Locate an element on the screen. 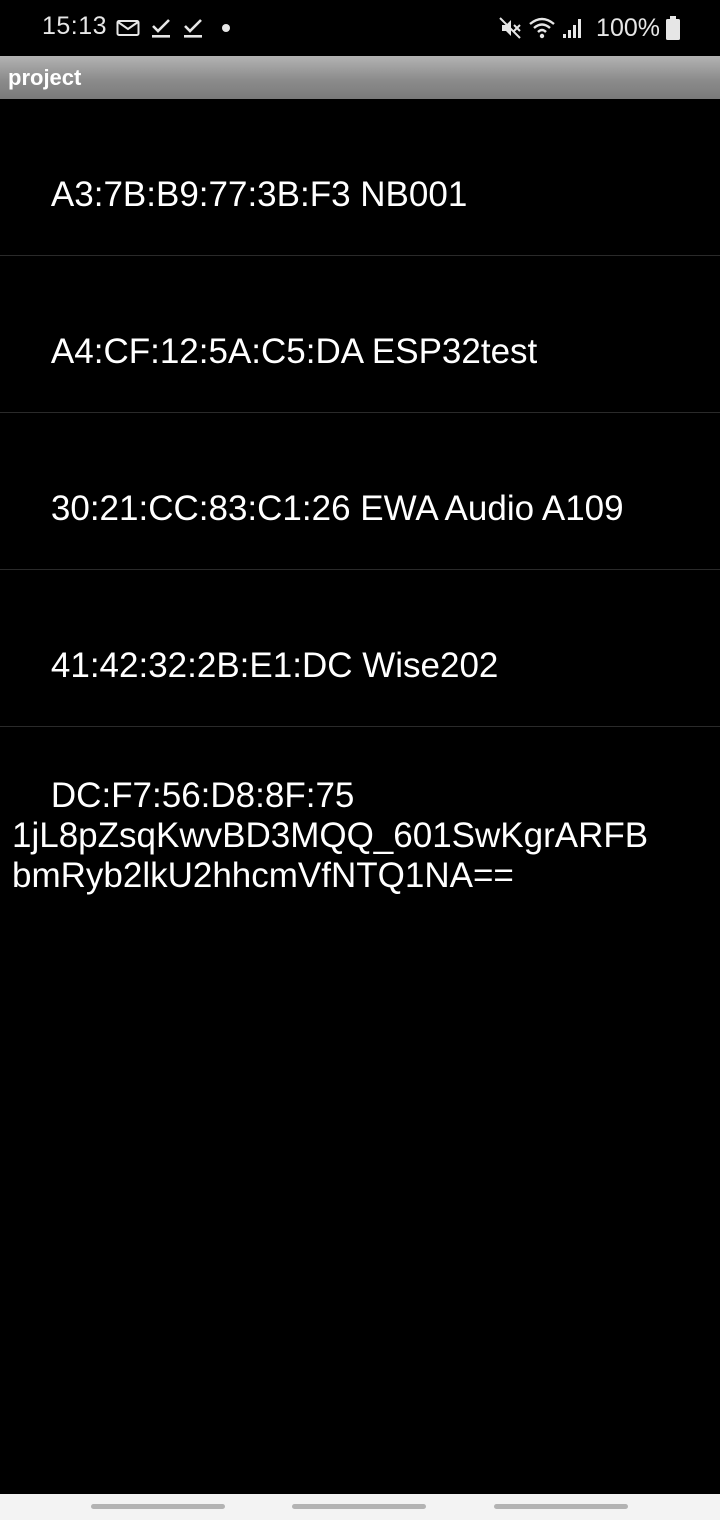  wifi-icon is located at coordinates (542, 28).